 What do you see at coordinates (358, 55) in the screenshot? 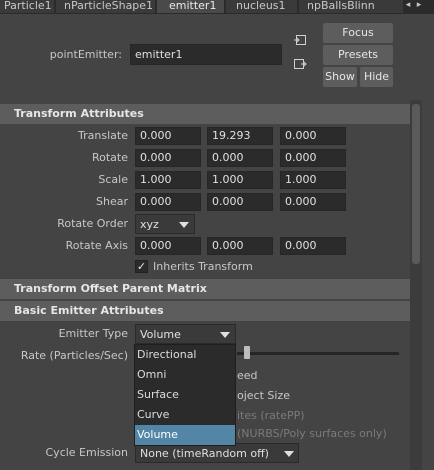
I see `presets-button: Presets` at bounding box center [358, 55].